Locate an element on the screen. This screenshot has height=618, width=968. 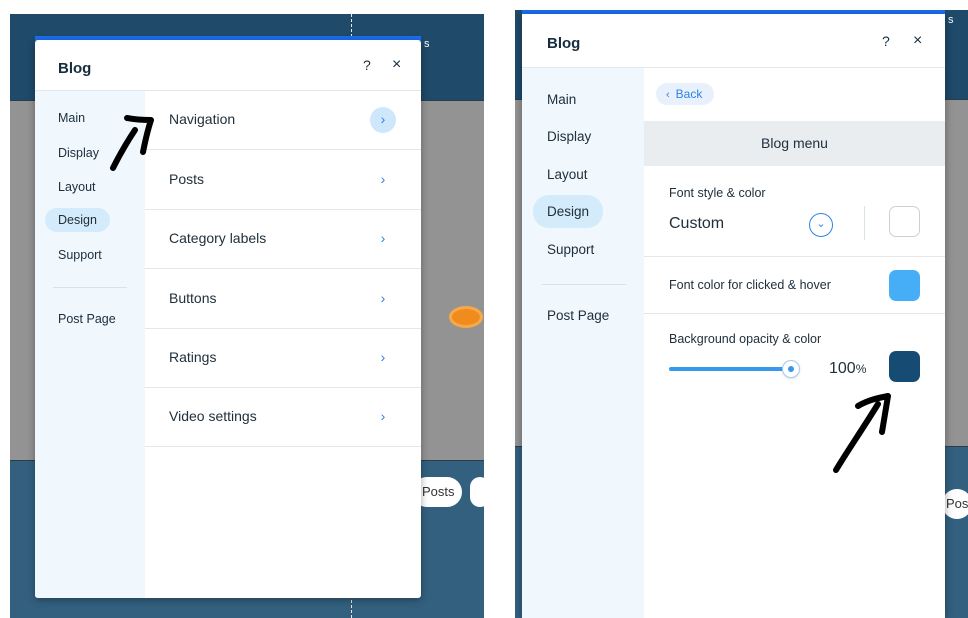
row-label: Video settings is located at coordinates (213, 416).